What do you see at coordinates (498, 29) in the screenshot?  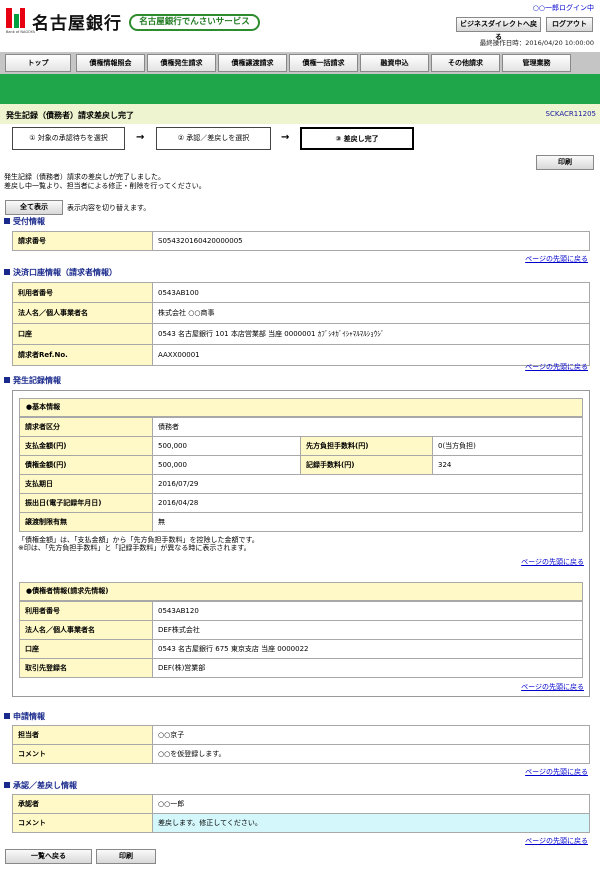 I see `business-direct-button: ビジネスダイレクトへ戻る` at bounding box center [498, 29].